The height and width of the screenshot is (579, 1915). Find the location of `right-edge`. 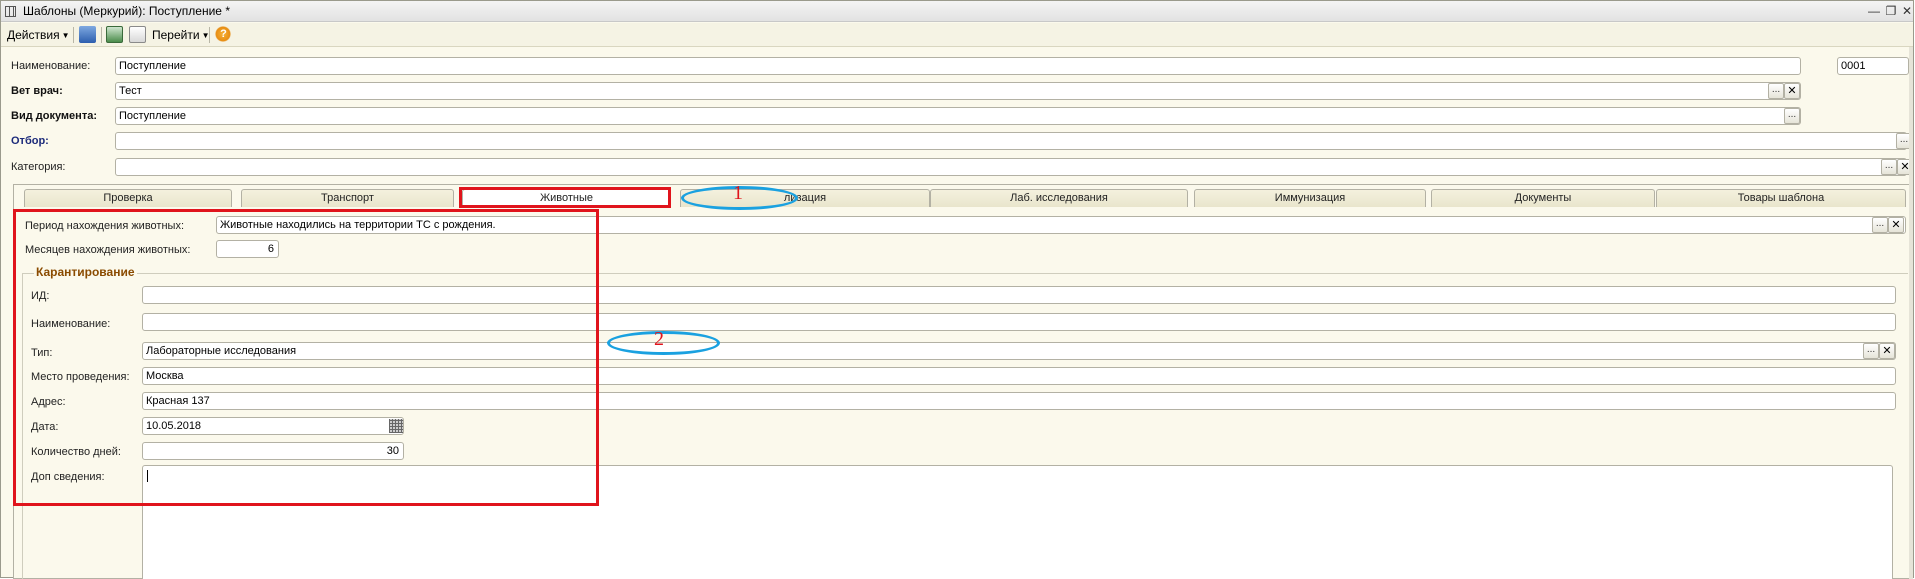

right-edge is located at coordinates (1911, 313).